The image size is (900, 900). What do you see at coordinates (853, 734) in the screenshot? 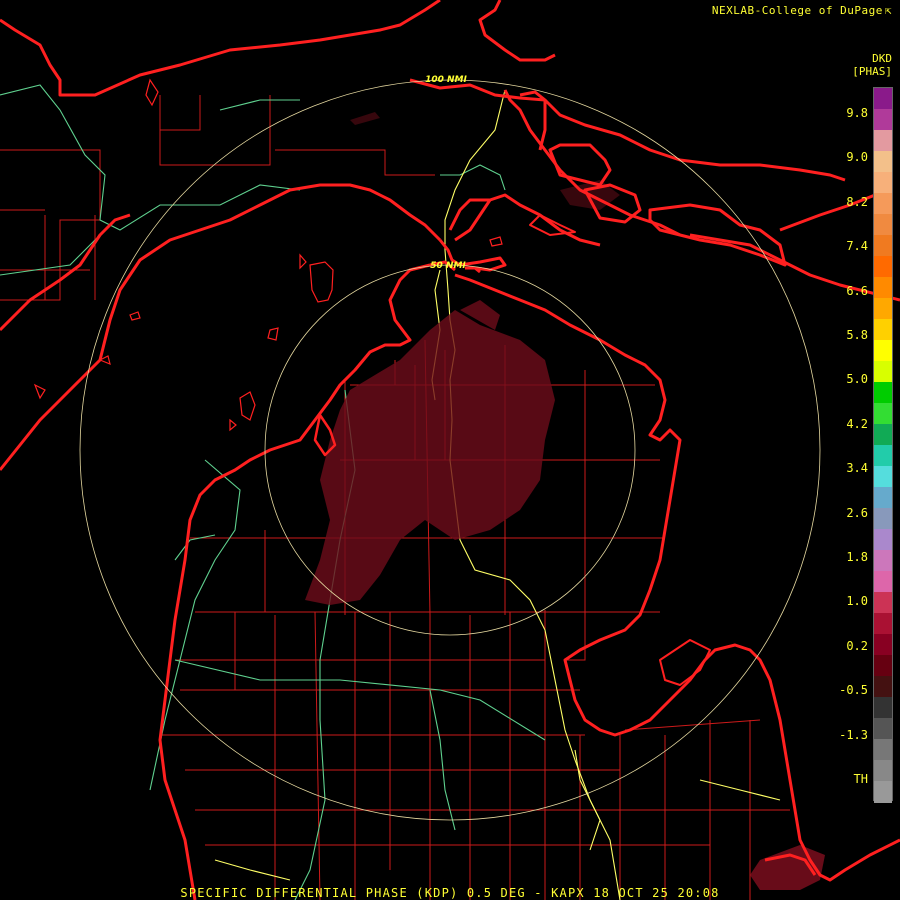
I see `scale-tick-label: -1.3` at bounding box center [853, 734].